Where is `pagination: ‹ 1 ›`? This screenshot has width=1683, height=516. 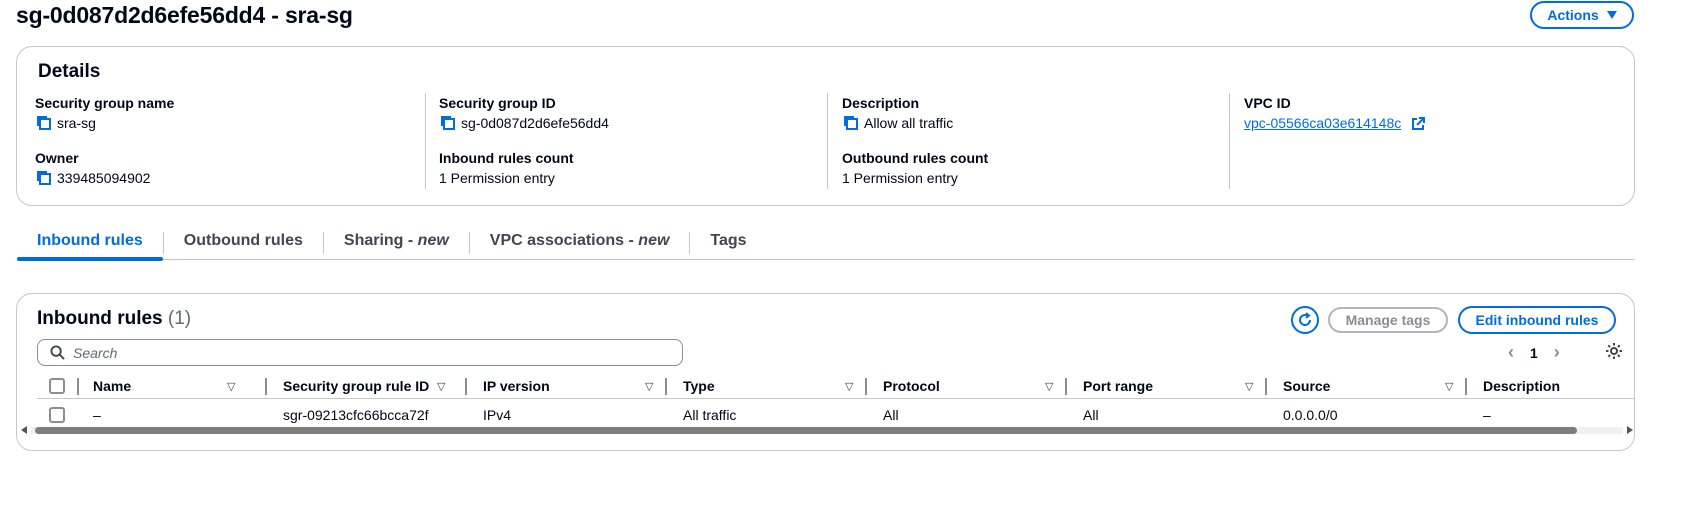
pagination: ‹ 1 › is located at coordinates (1534, 352).